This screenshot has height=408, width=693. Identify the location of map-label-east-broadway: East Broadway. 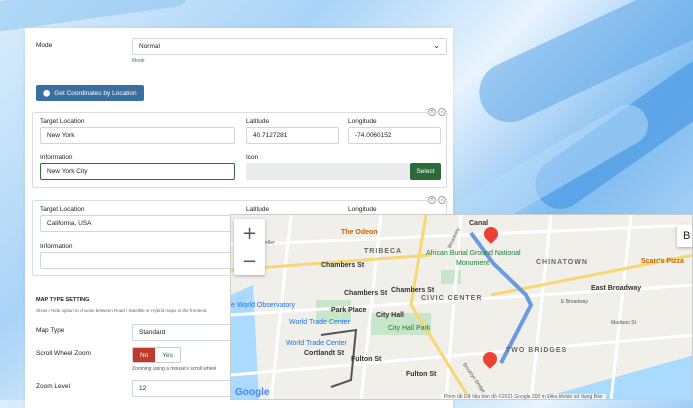
(616, 288).